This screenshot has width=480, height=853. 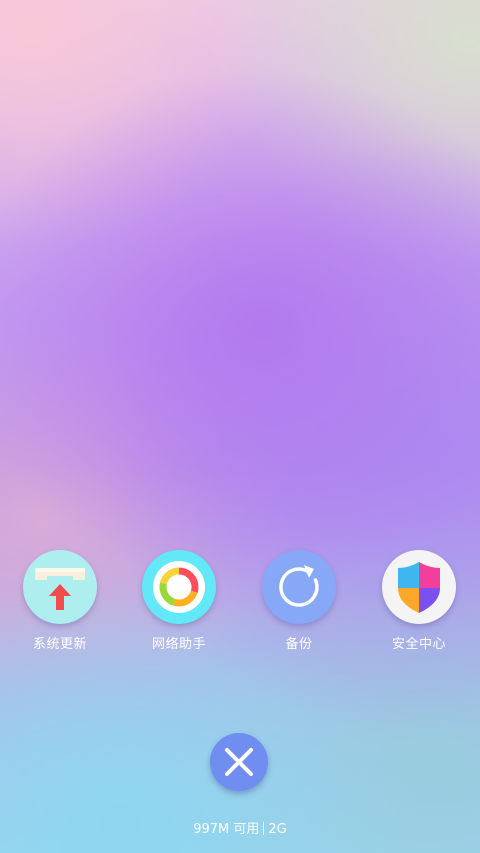 What do you see at coordinates (60, 587) in the screenshot?
I see `system-update-icon` at bounding box center [60, 587].